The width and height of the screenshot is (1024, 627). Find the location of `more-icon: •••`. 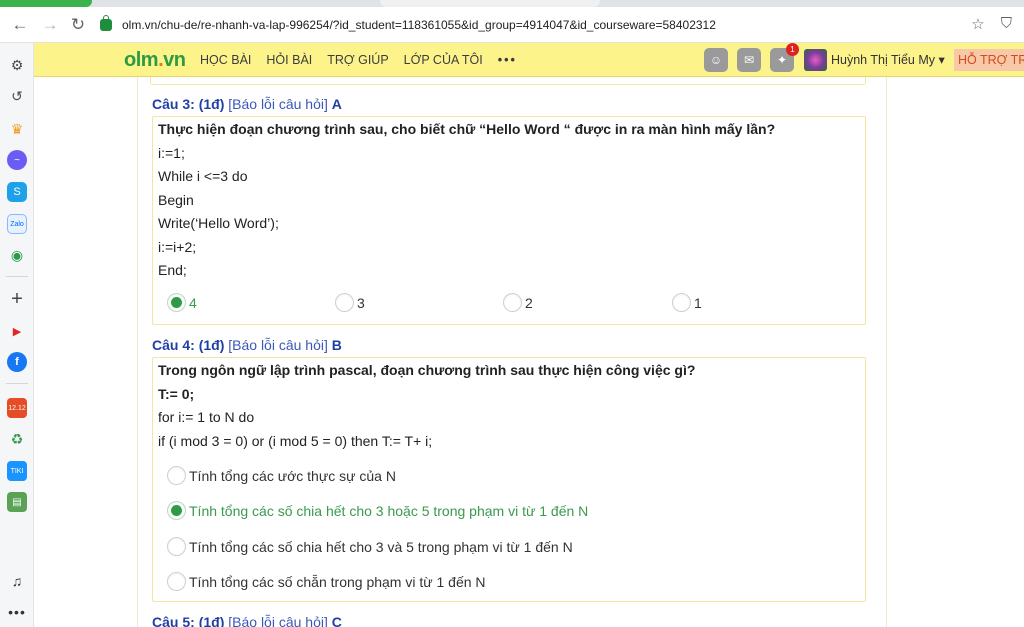

more-icon: ••• is located at coordinates (17, 612).